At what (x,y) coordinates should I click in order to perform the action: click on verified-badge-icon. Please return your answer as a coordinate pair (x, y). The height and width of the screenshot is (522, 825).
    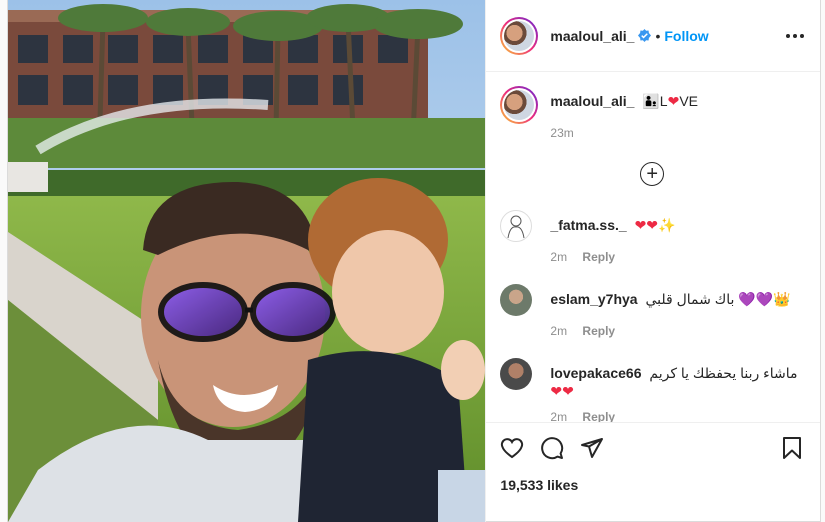
    Looking at the image, I should click on (645, 35).